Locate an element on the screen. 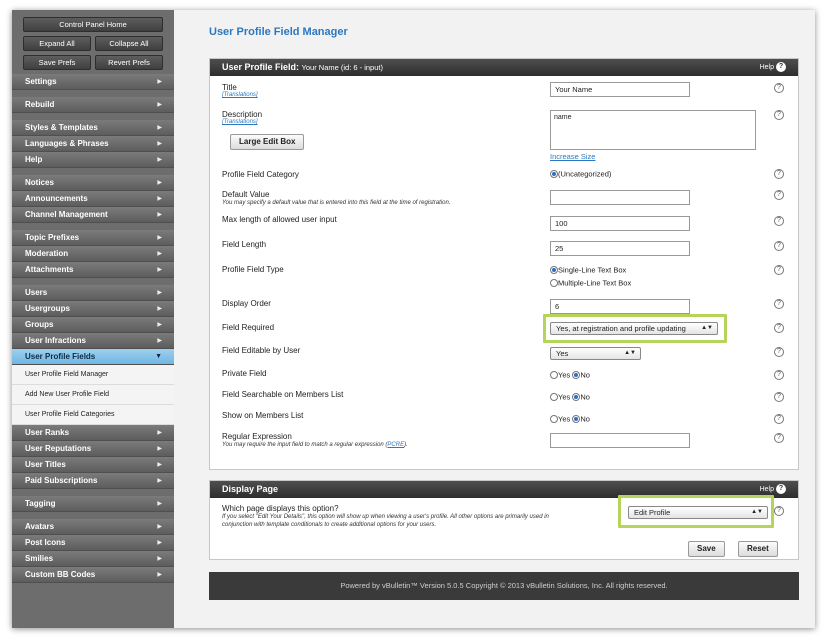 This screenshot has height=642, width=828. description-textarea: name is located at coordinates (653, 130).